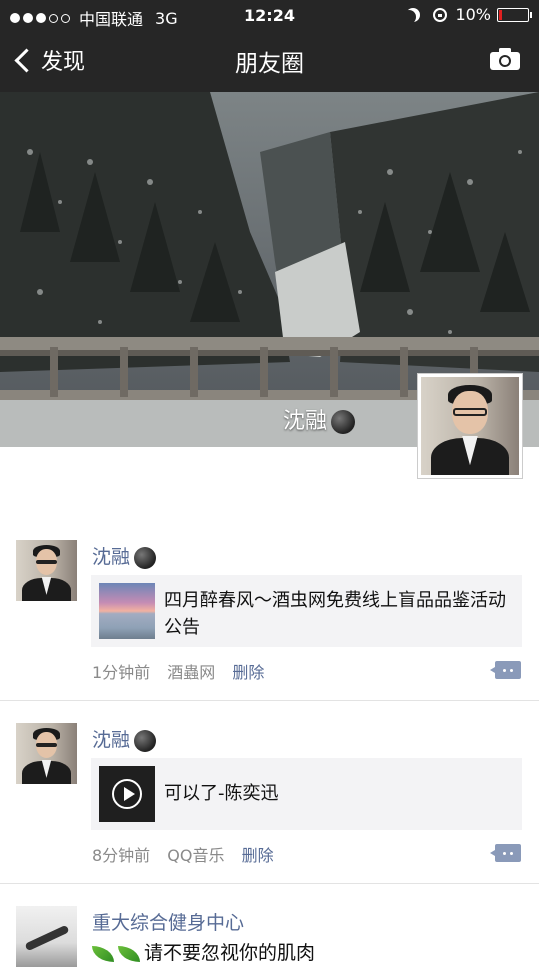  Describe the element at coordinates (514, 14) in the screenshot. I see `battery-icon` at that location.